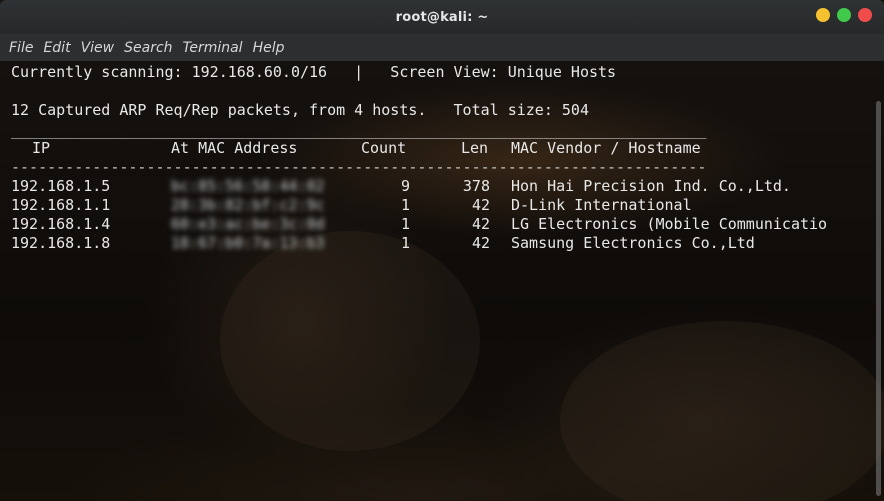 The height and width of the screenshot is (501, 884). Describe the element at coordinates (405, 186) in the screenshot. I see `row-count: 9` at that location.